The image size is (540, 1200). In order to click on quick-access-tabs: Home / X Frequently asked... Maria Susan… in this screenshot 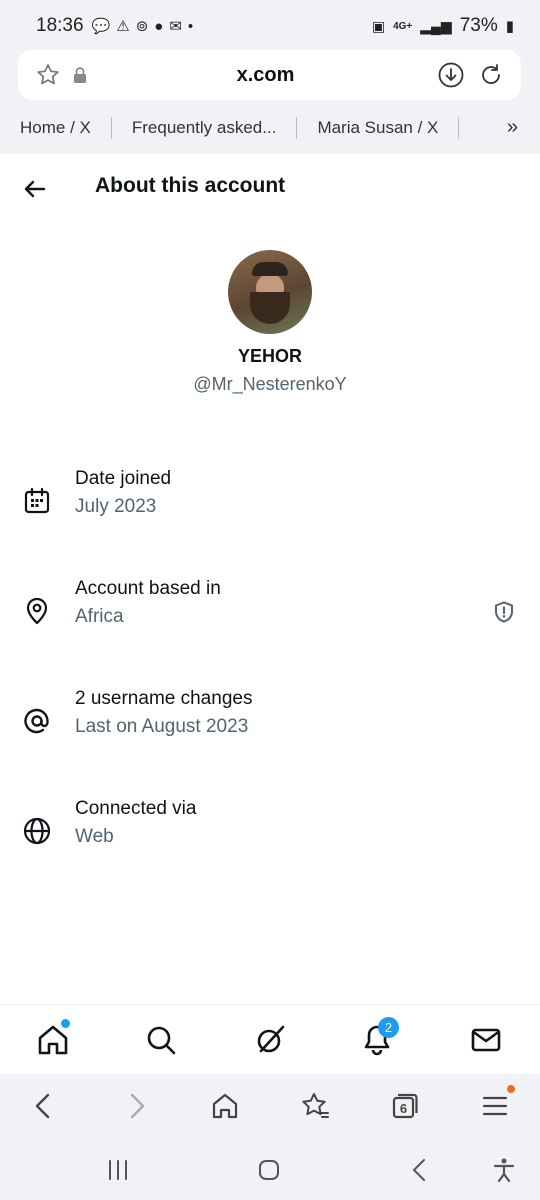, I will do `click(270, 128)`.